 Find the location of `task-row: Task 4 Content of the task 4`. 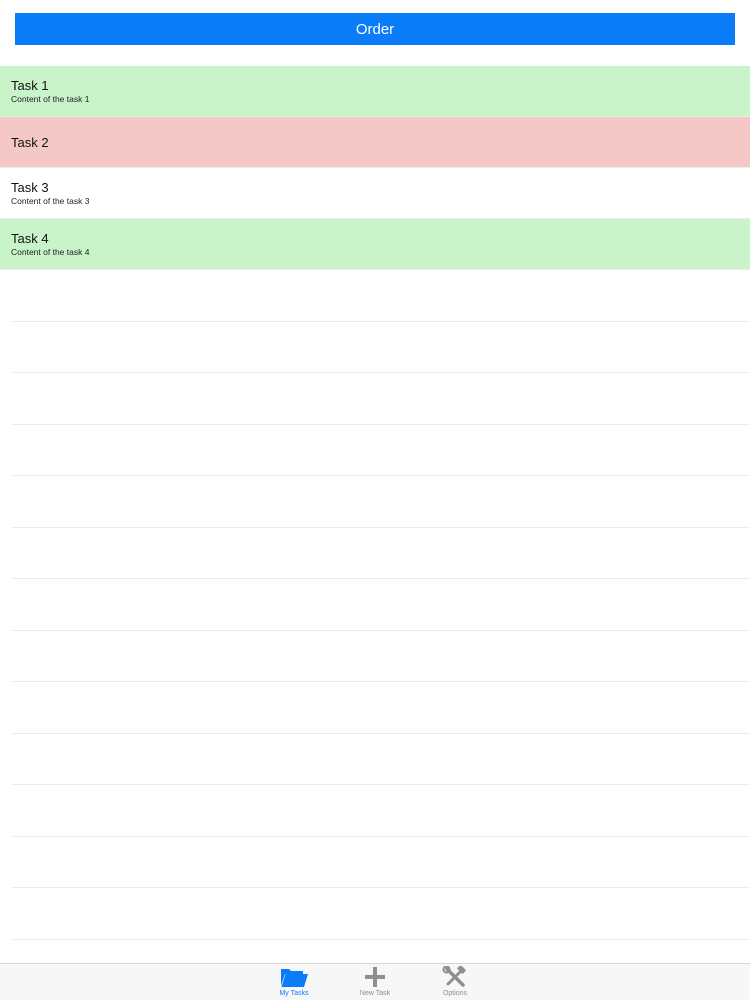

task-row: Task 4 Content of the task 4 is located at coordinates (375, 244).